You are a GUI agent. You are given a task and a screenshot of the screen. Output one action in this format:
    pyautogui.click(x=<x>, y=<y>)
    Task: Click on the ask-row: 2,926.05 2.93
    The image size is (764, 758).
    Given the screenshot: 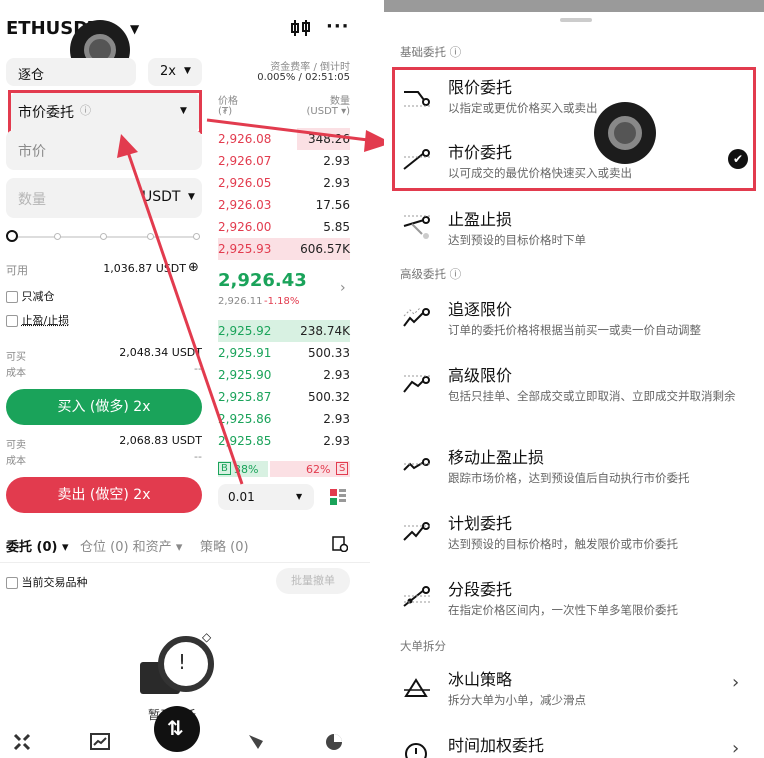 What is the action you would take?
    pyautogui.click(x=284, y=183)
    